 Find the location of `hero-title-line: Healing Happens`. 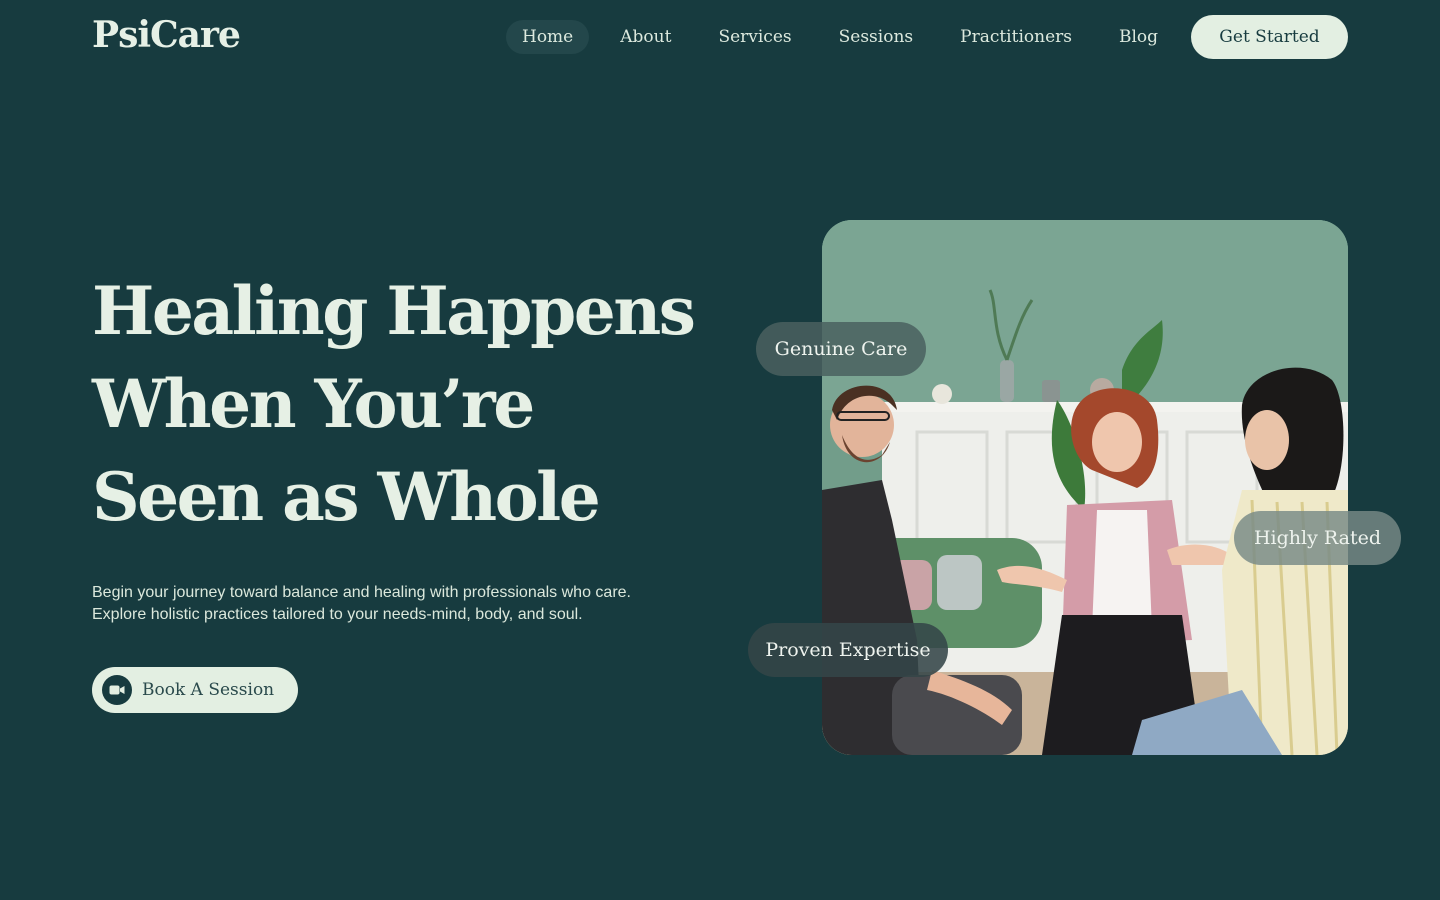

hero-title-line: Healing Happens is located at coordinates (394, 311).